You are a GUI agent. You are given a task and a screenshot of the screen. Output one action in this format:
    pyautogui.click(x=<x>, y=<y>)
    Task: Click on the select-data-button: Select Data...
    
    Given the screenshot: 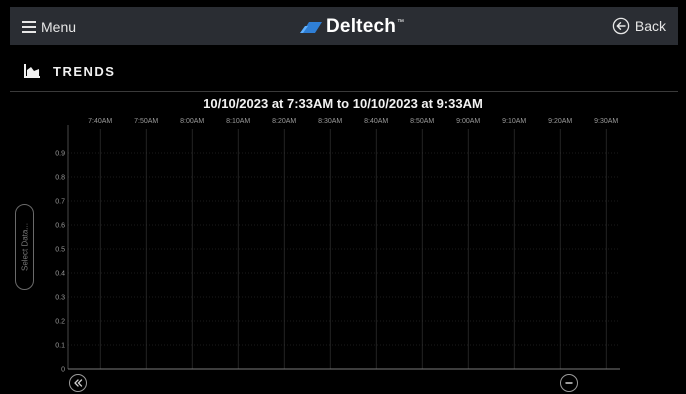 What is the action you would take?
    pyautogui.click(x=24, y=247)
    